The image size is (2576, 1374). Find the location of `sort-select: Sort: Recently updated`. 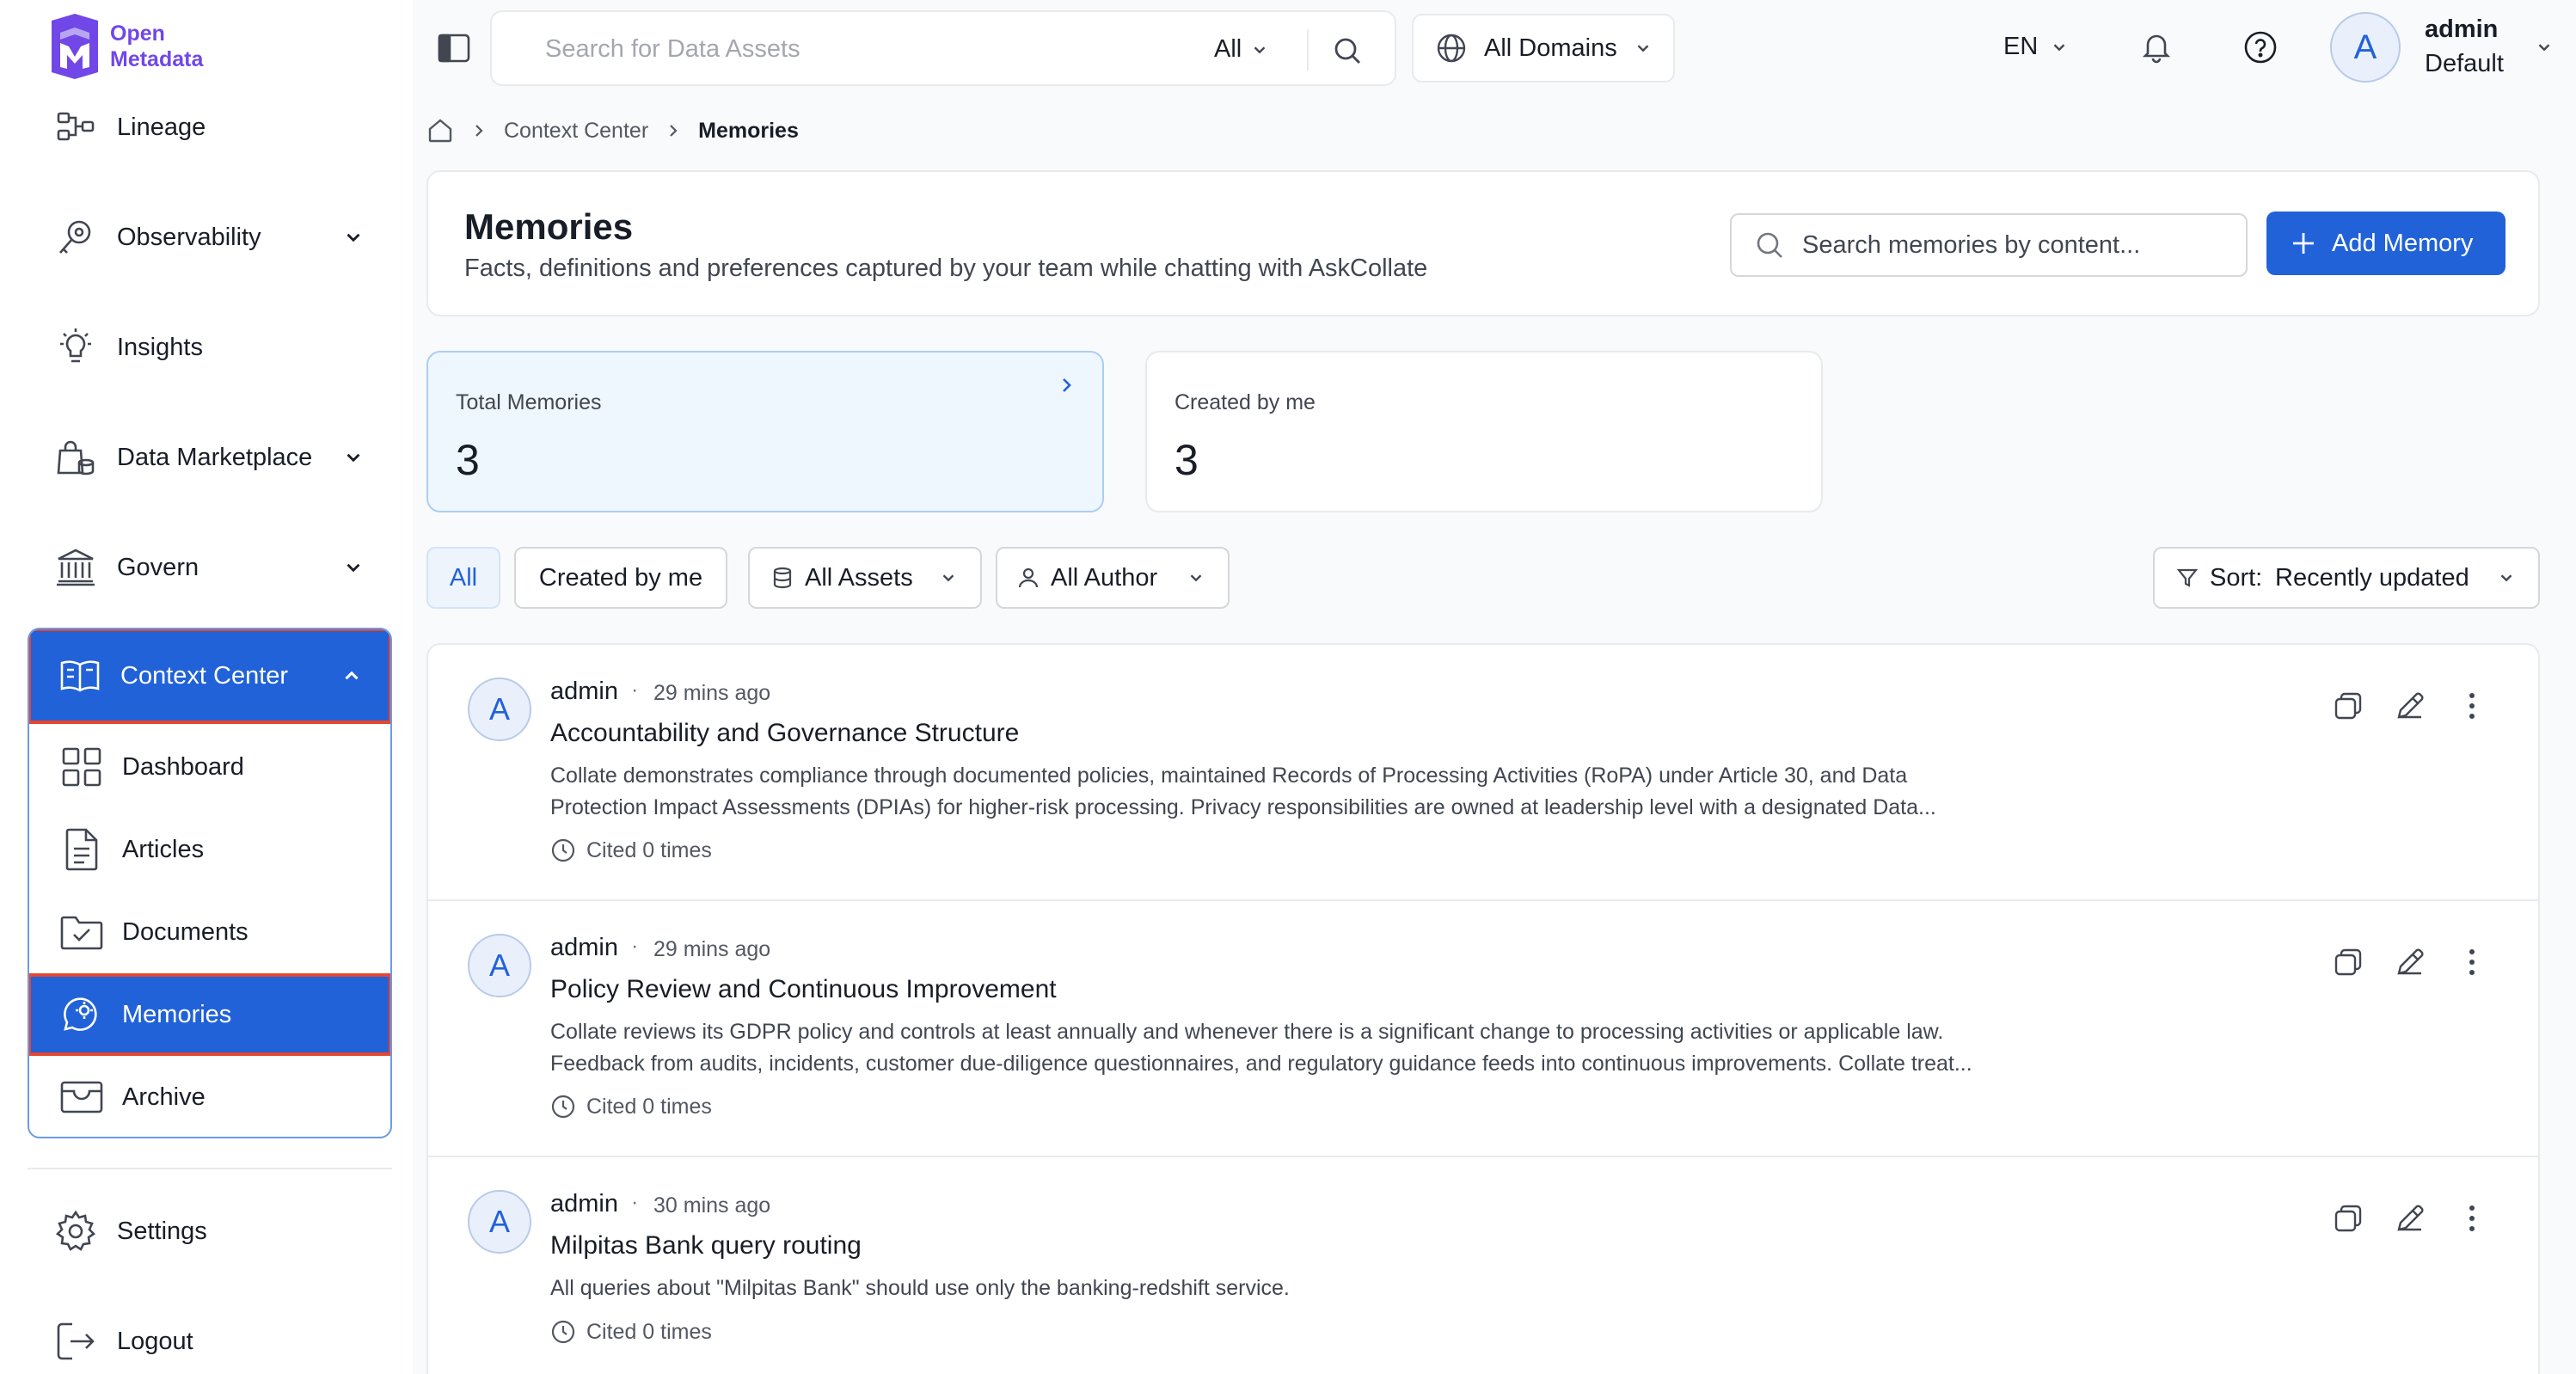

sort-select: Sort: Recently updated is located at coordinates (2346, 578).